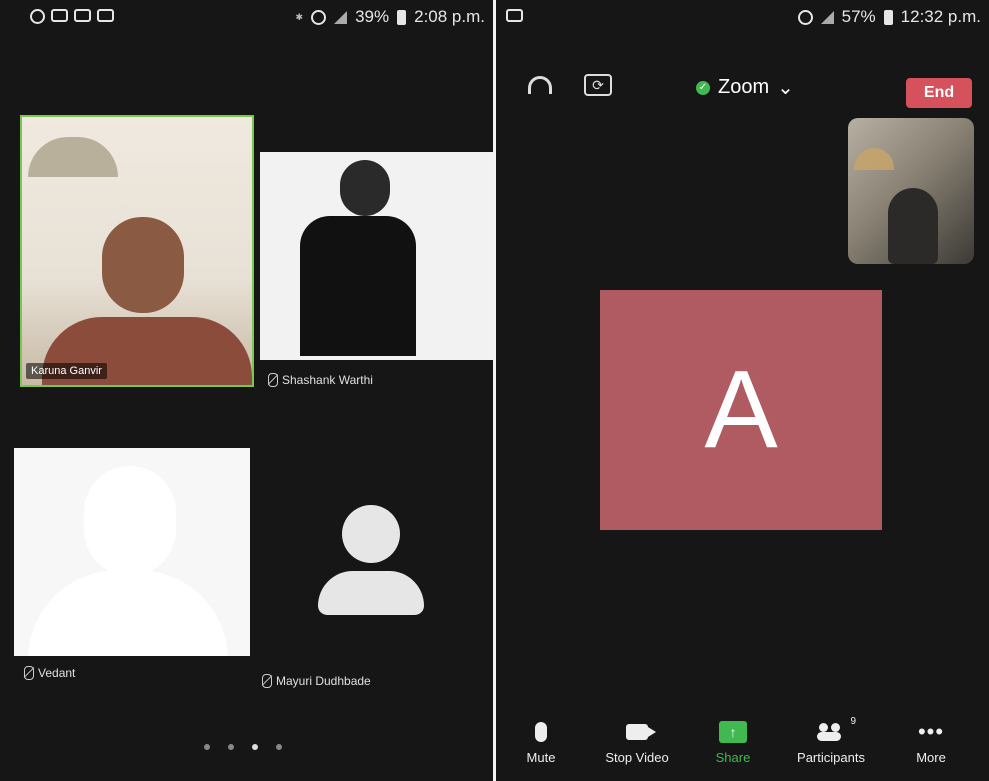 The image size is (989, 781). I want to click on share-button: ↑ Share, so click(733, 741).